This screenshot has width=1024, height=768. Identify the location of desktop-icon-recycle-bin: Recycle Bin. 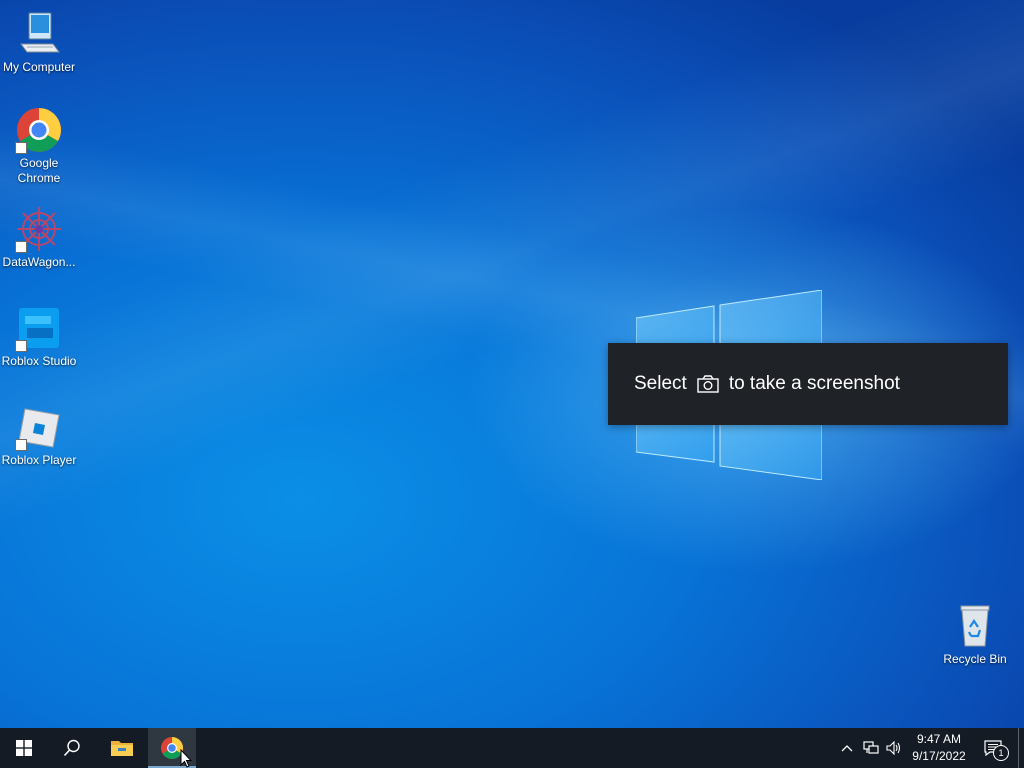
(975, 634).